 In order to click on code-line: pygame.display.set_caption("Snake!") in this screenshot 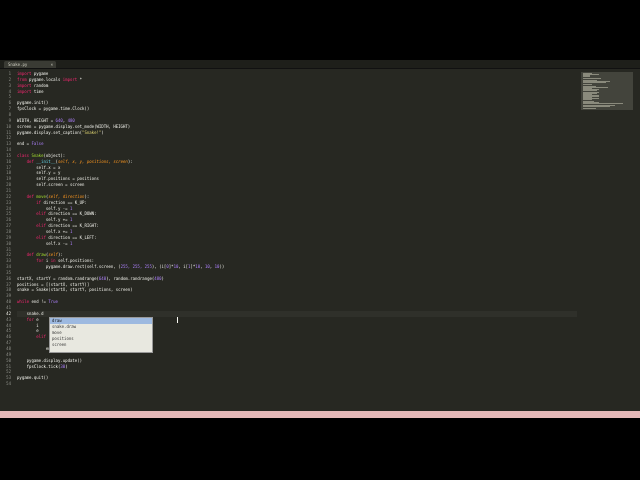, I will do `click(60, 132)`.